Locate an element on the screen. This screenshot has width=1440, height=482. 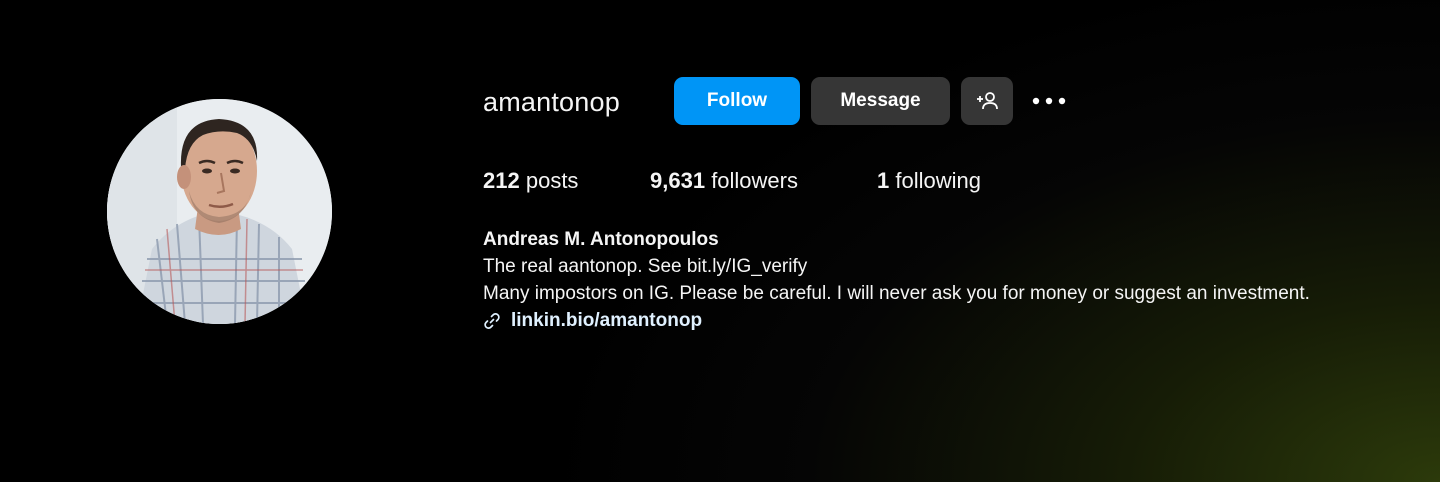
message-button: Message is located at coordinates (880, 101).